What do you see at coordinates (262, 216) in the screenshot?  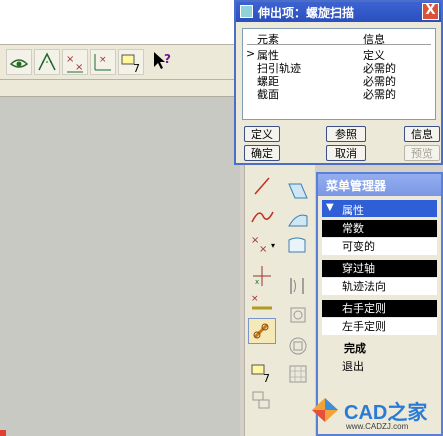 I see `sketch-curve-icon` at bounding box center [262, 216].